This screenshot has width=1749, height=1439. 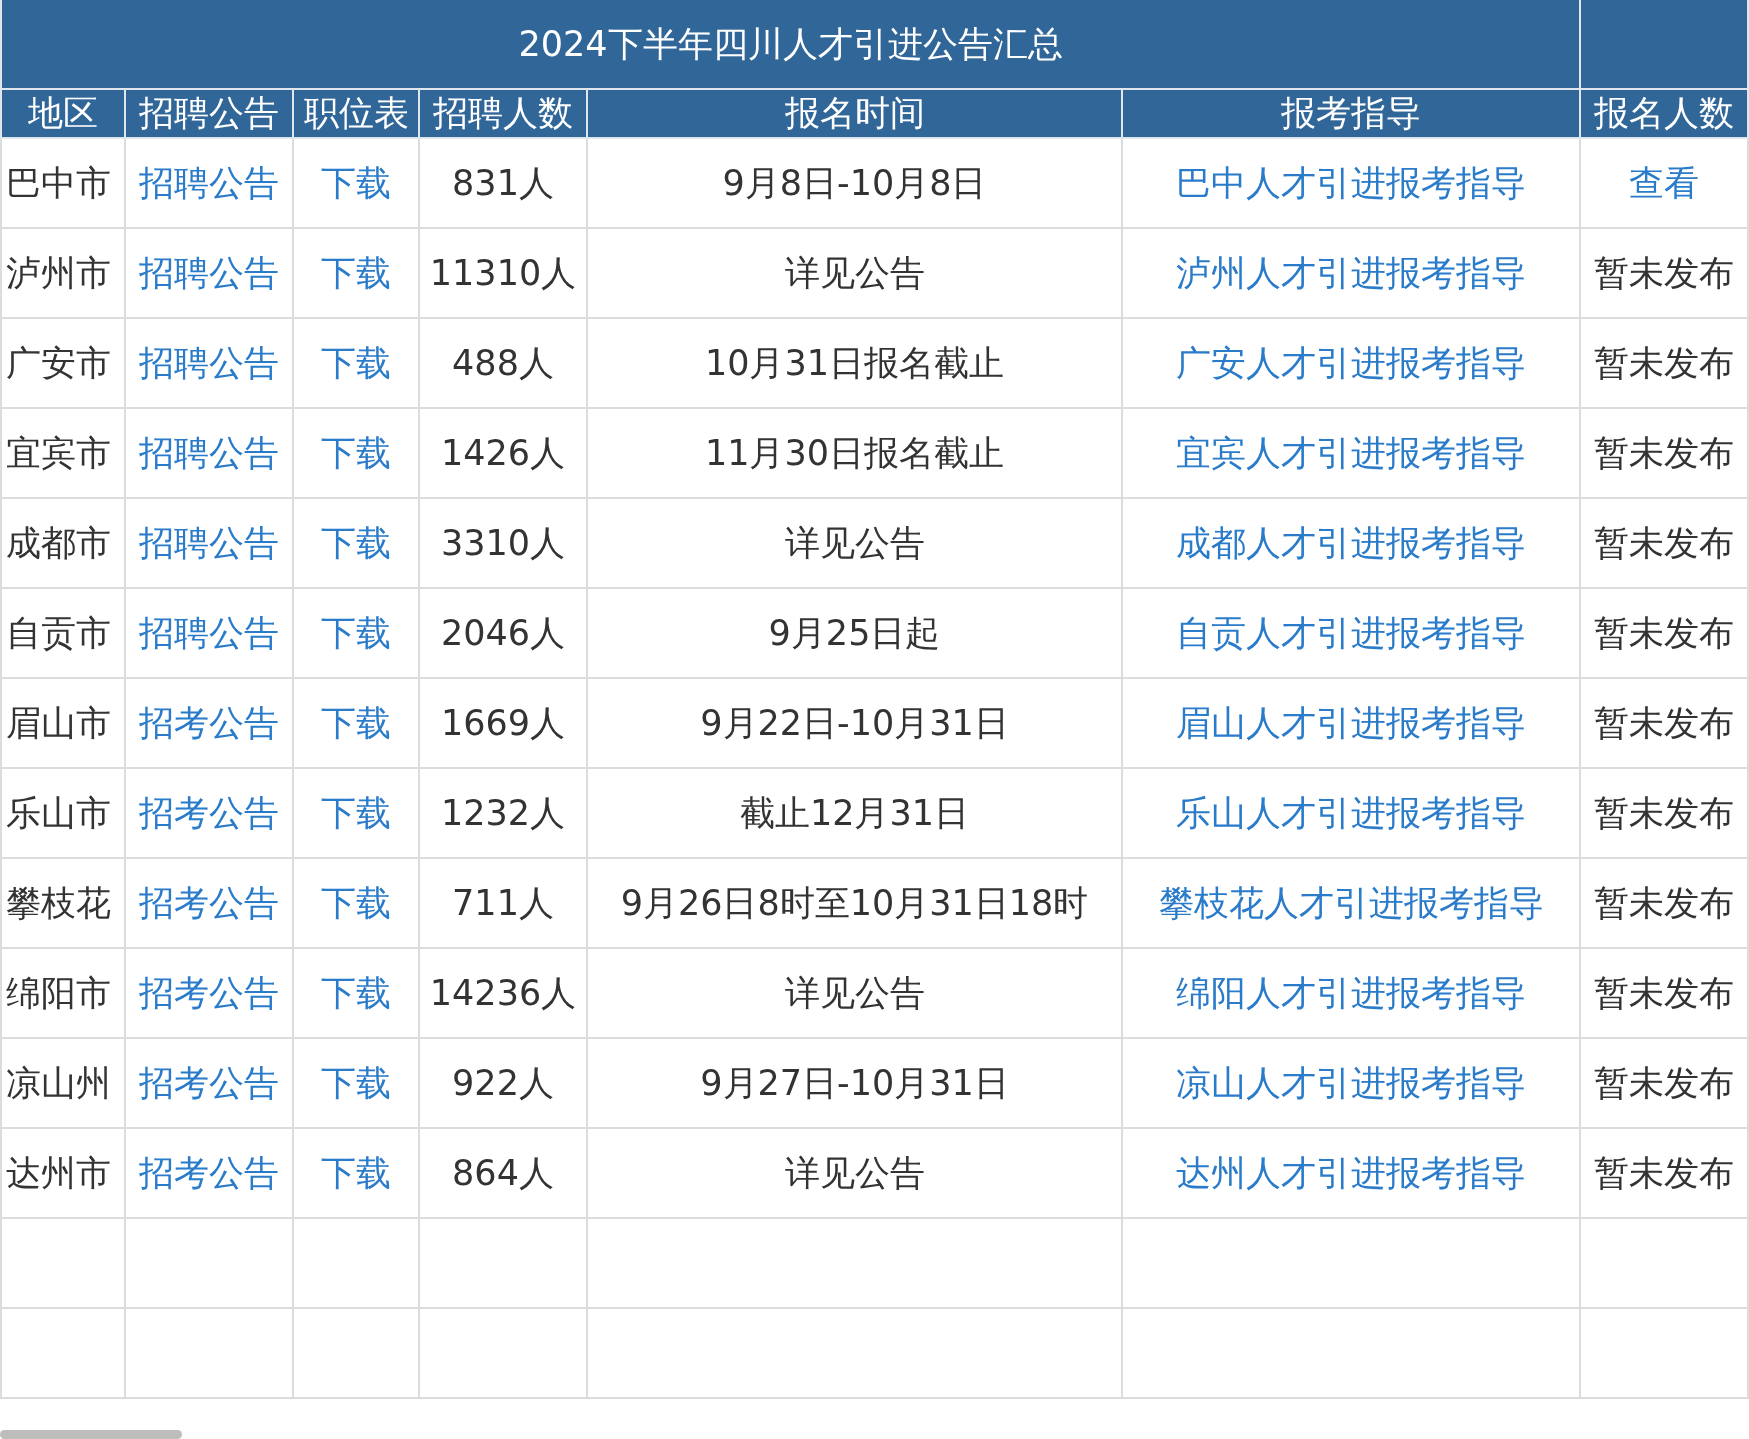 I want to click on table-cell: 巴中市, so click(x=58, y=182).